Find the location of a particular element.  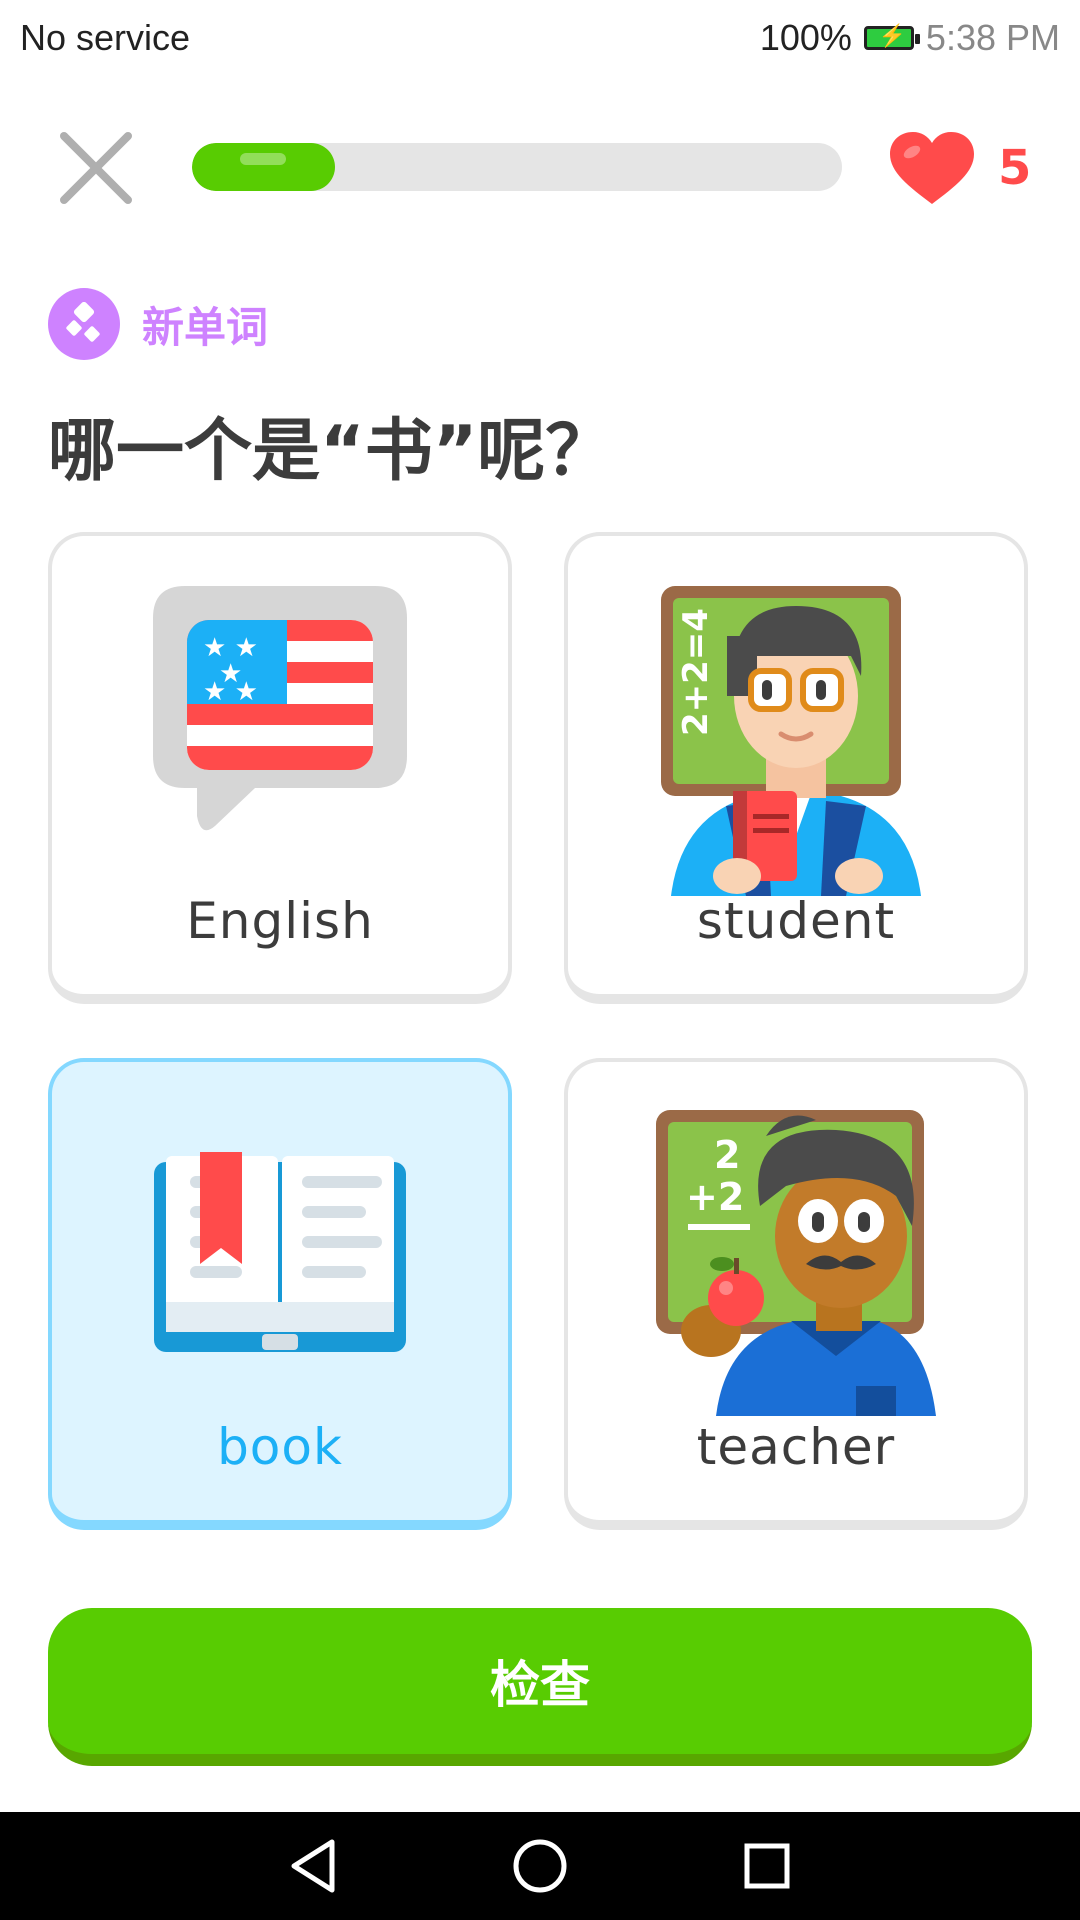

status-right: 100% ⚡ 5:38 PM is located at coordinates (910, 38).